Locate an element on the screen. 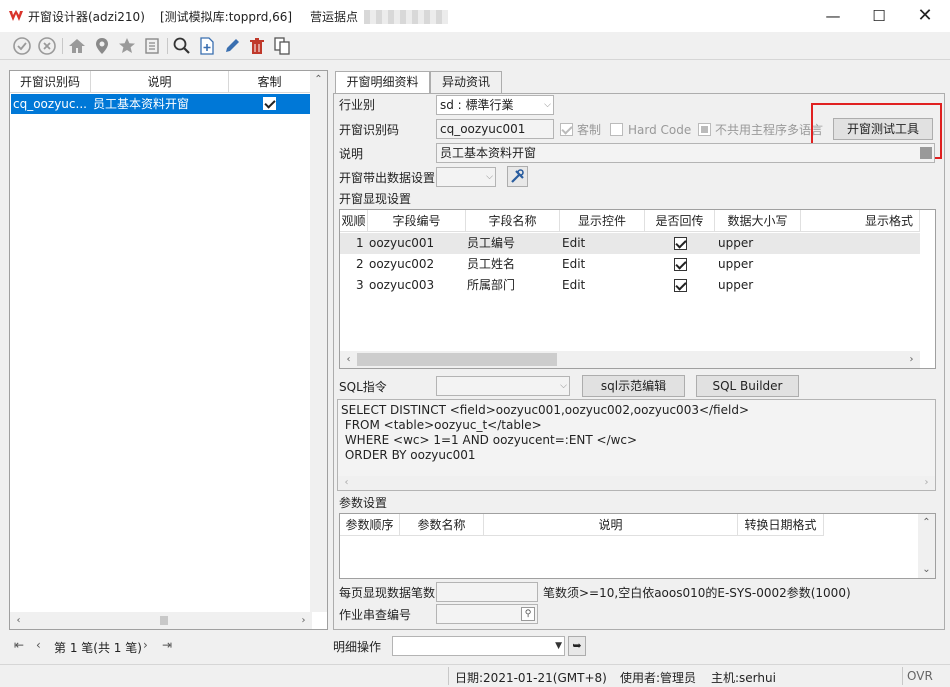  cancel-icon is located at coordinates (47, 46).